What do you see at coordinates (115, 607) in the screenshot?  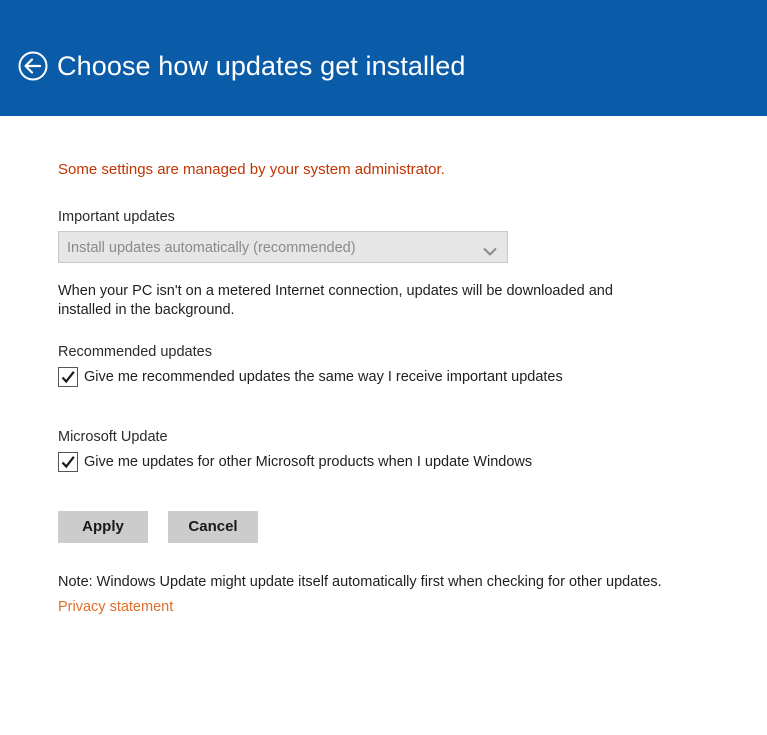 I see `privacy-statement-link: Privacy statement` at bounding box center [115, 607].